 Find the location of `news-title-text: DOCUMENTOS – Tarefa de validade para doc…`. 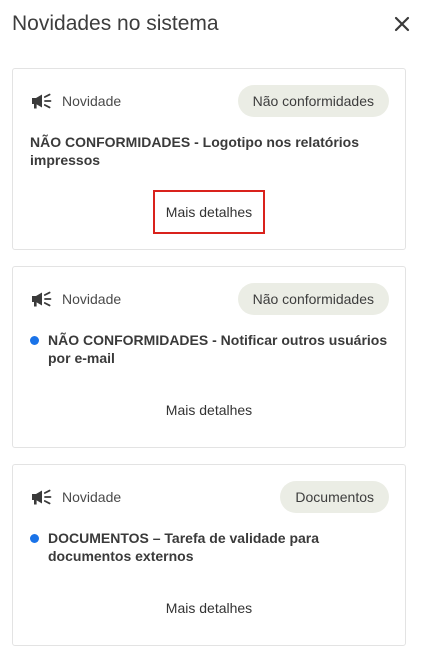

news-title-text: DOCUMENTOS – Tarefa de validade para doc… is located at coordinates (184, 547).